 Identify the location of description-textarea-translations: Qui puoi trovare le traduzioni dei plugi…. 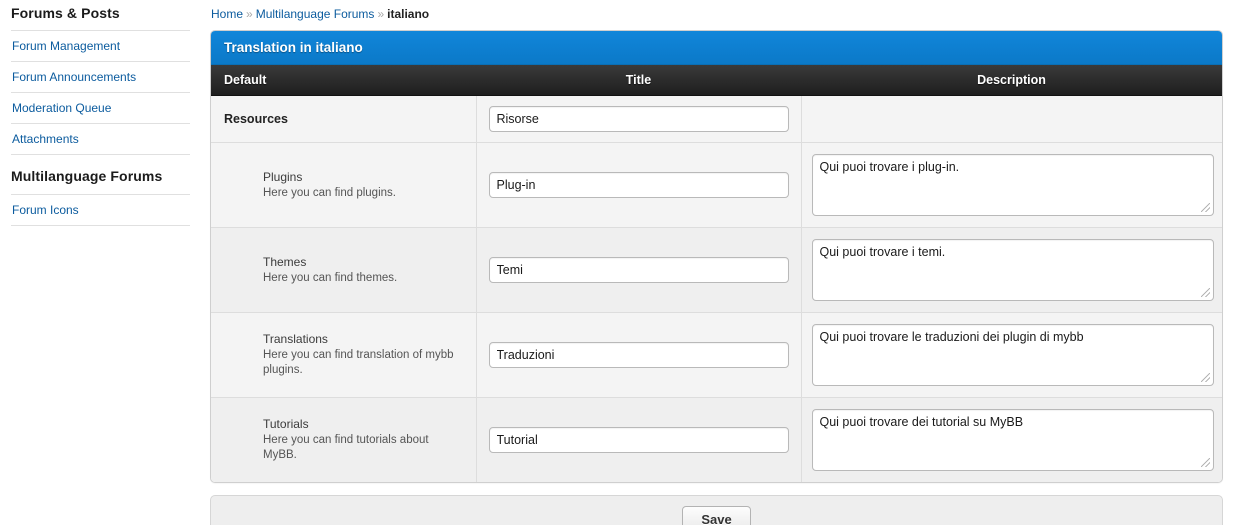
(1012, 355).